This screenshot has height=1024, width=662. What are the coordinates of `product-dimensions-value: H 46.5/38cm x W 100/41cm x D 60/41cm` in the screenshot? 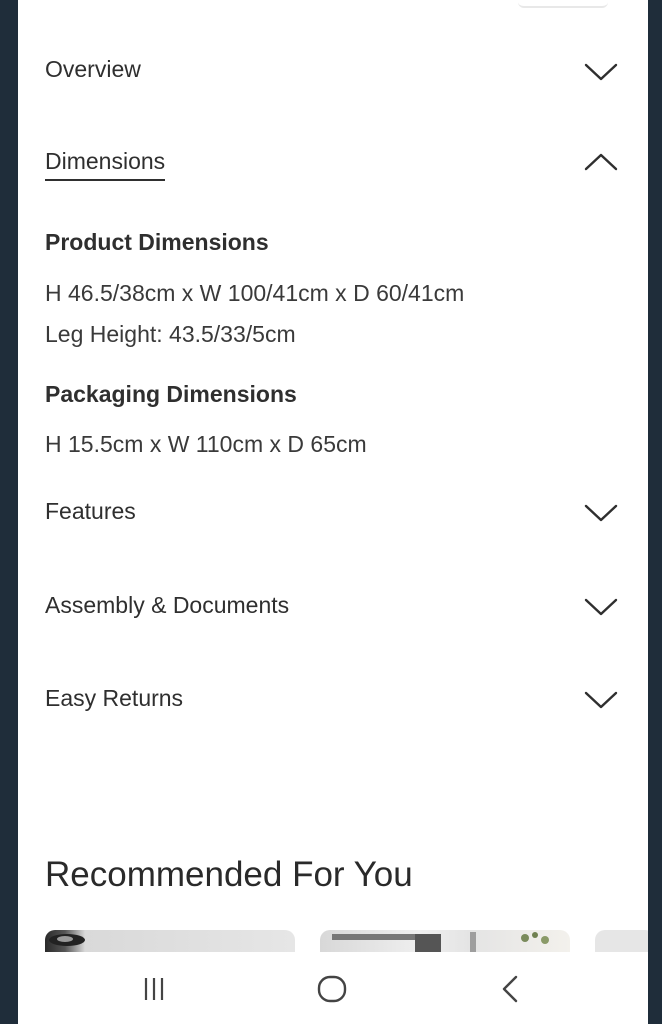 It's located at (255, 293).